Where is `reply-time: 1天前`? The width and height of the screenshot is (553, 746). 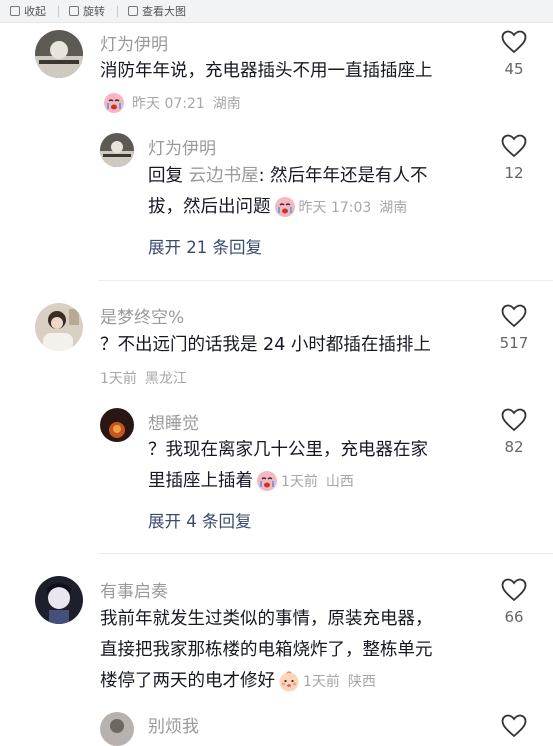 reply-time: 1天前 is located at coordinates (299, 482).